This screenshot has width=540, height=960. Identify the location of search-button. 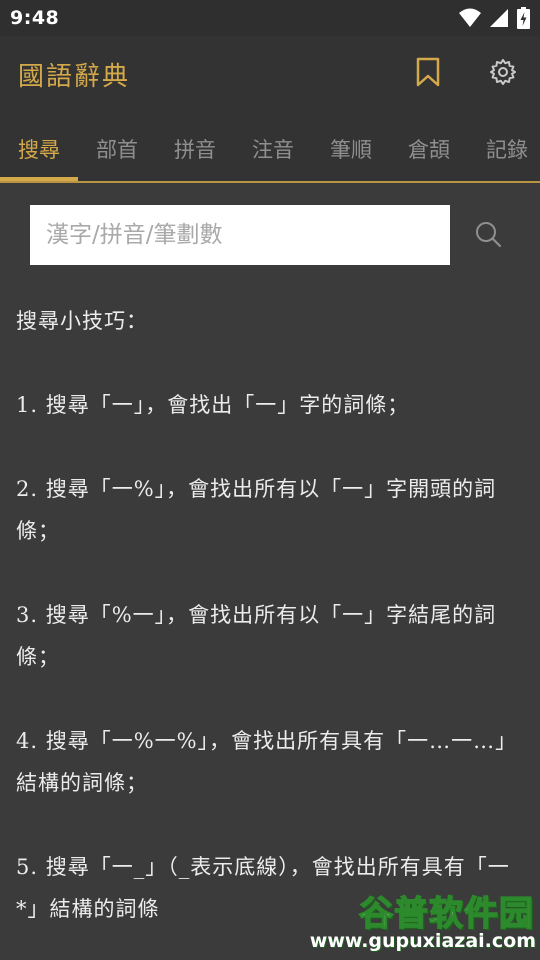
(488, 236).